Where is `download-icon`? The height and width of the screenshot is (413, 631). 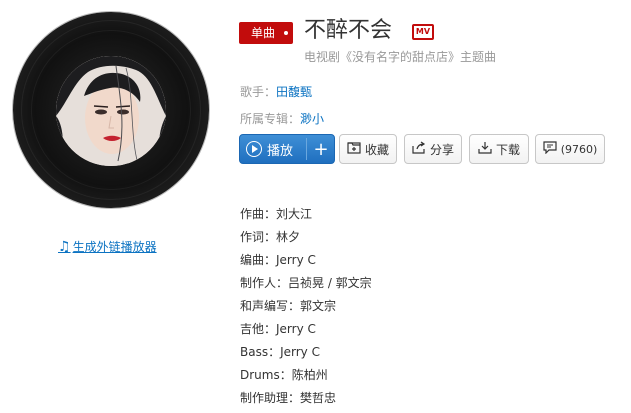 download-icon is located at coordinates (485, 149).